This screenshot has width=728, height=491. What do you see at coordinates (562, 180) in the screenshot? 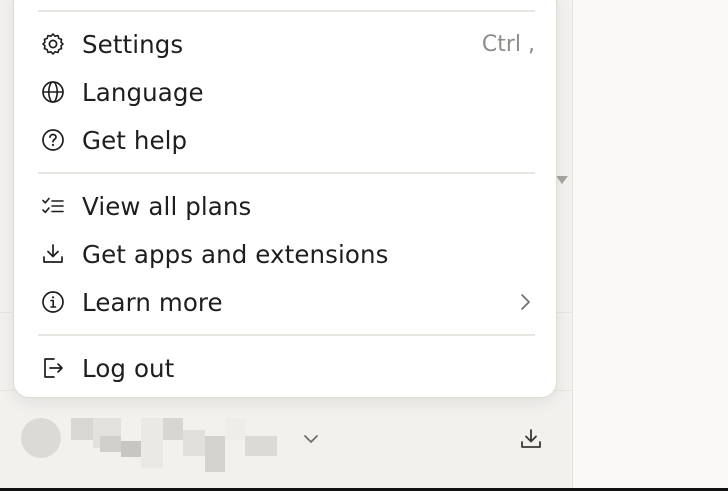
I see `scroll-down-icon` at bounding box center [562, 180].